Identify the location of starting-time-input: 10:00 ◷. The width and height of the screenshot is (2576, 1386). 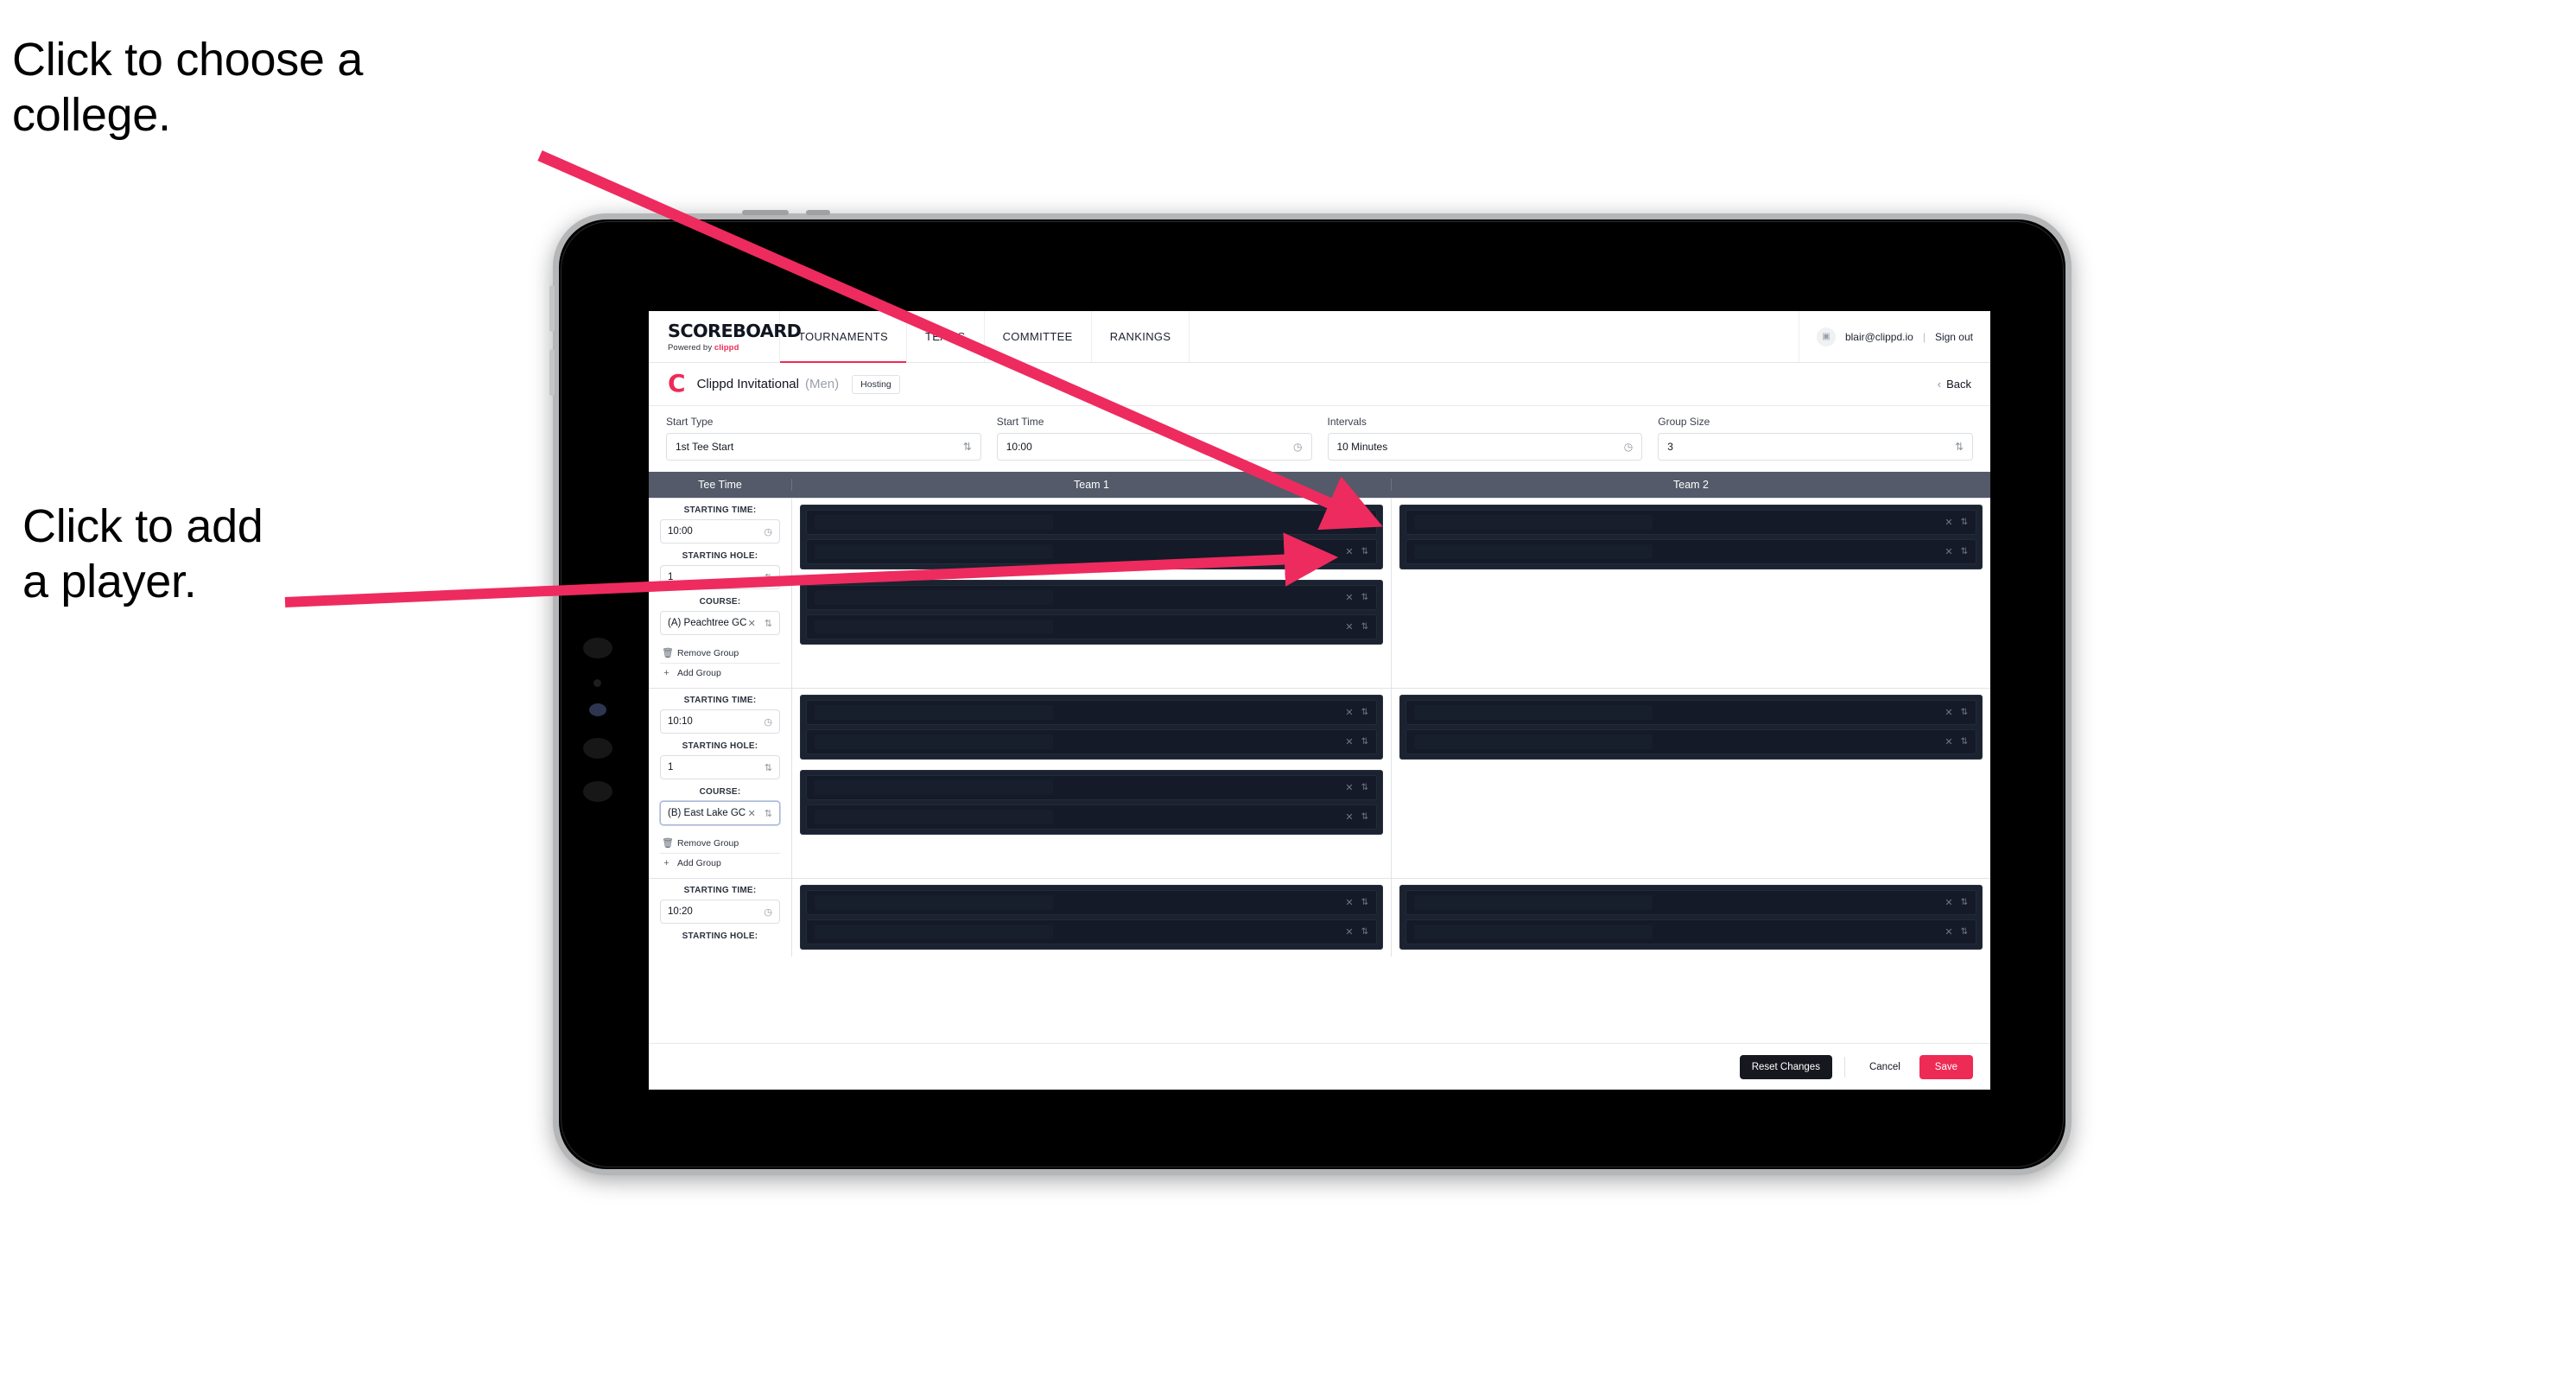
(720, 531).